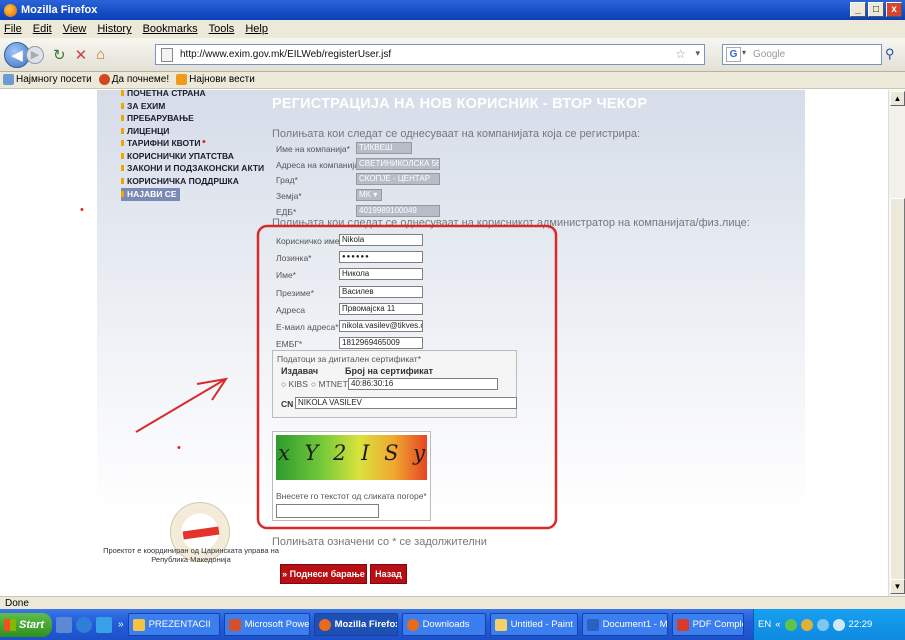  I want to click on search-engine-dropdown-icon: ▾, so click(744, 52).